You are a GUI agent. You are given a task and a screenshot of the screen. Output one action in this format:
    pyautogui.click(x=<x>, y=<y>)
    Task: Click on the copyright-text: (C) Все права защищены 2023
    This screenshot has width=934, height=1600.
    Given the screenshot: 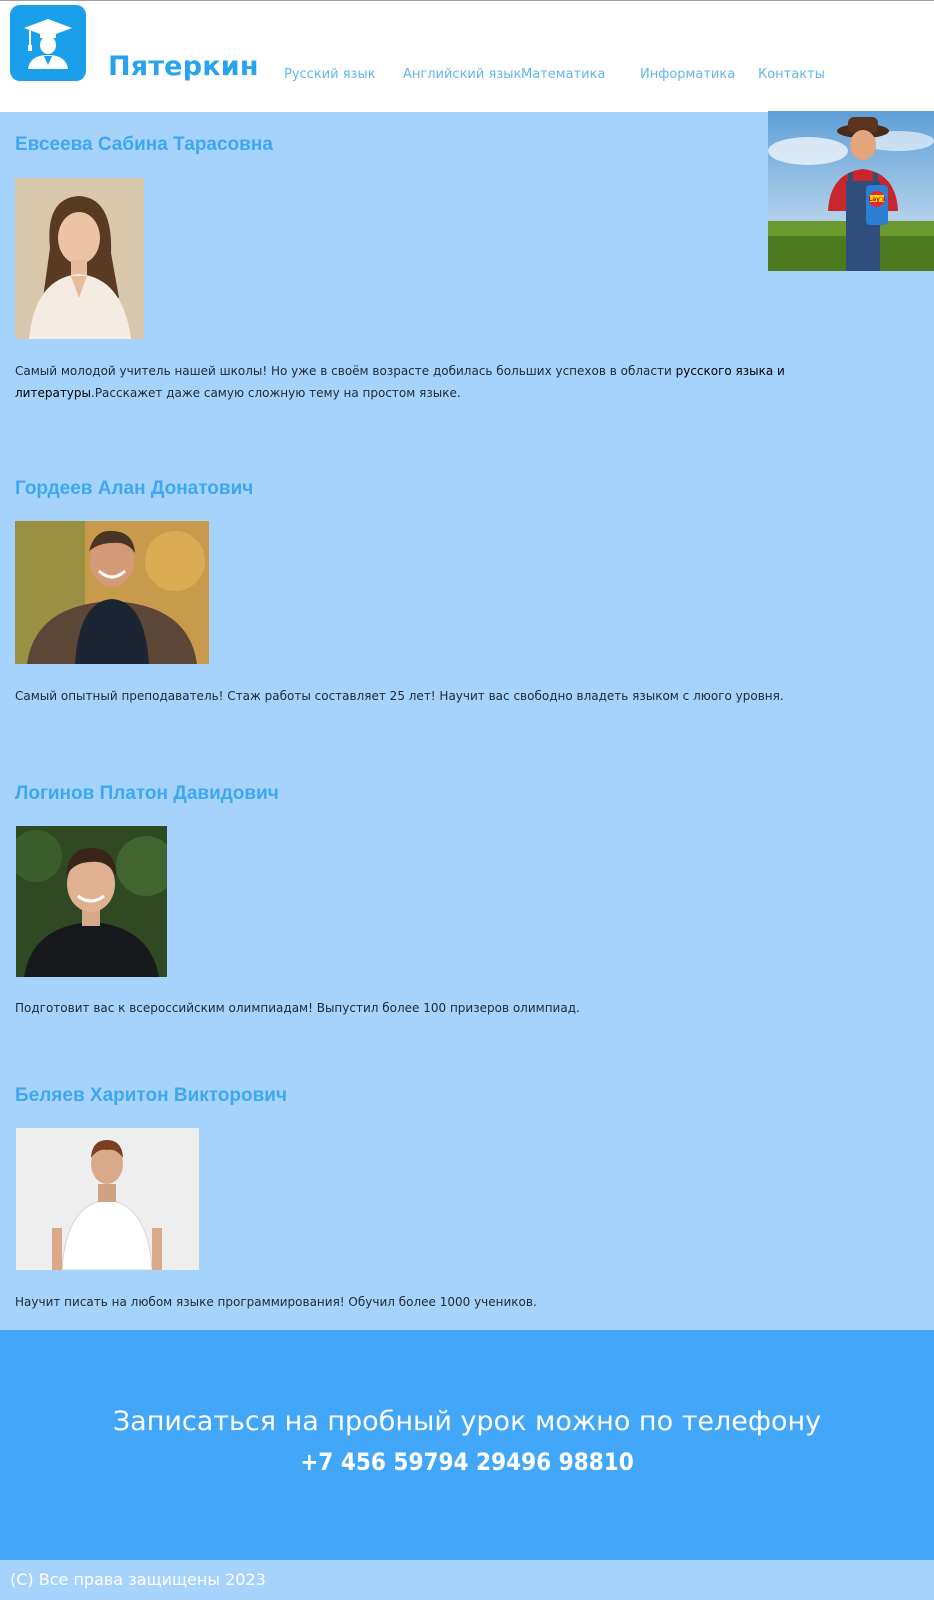 What is the action you would take?
    pyautogui.click(x=138, y=1579)
    